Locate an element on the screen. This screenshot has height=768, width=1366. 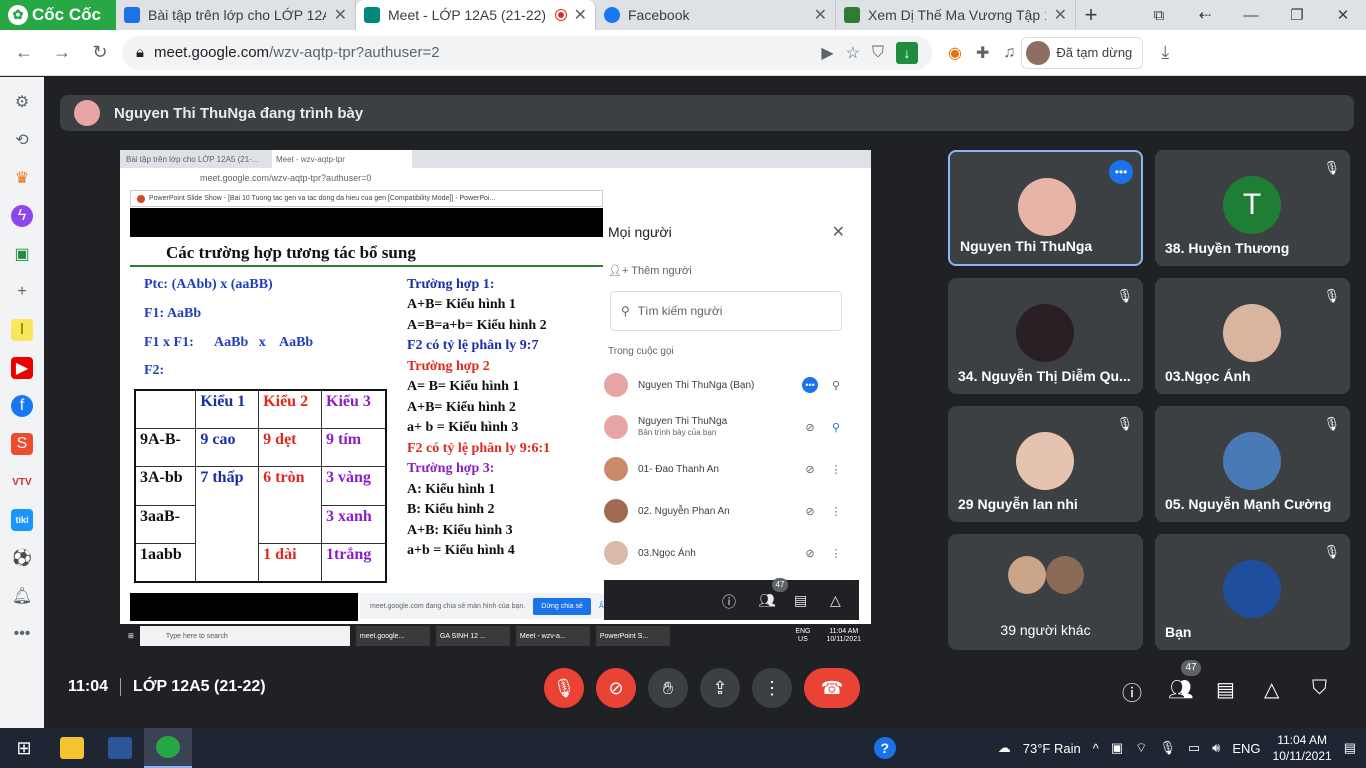
activities-icon: △ is located at coordinates (1271, 689).